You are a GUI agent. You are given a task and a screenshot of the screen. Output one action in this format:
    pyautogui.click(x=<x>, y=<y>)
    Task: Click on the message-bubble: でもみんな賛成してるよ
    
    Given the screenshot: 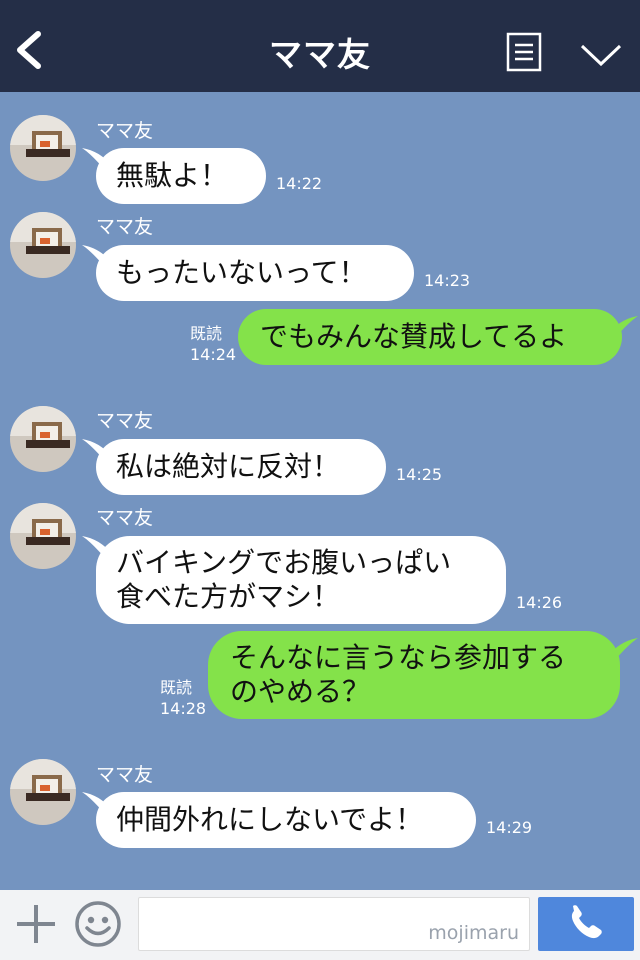 What is the action you would take?
    pyautogui.click(x=430, y=337)
    